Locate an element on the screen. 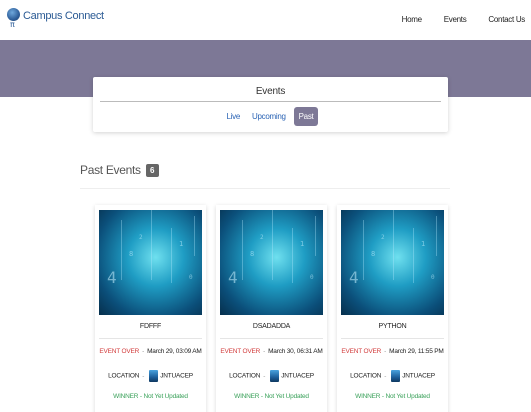  event-name: FDFFF is located at coordinates (150, 326).